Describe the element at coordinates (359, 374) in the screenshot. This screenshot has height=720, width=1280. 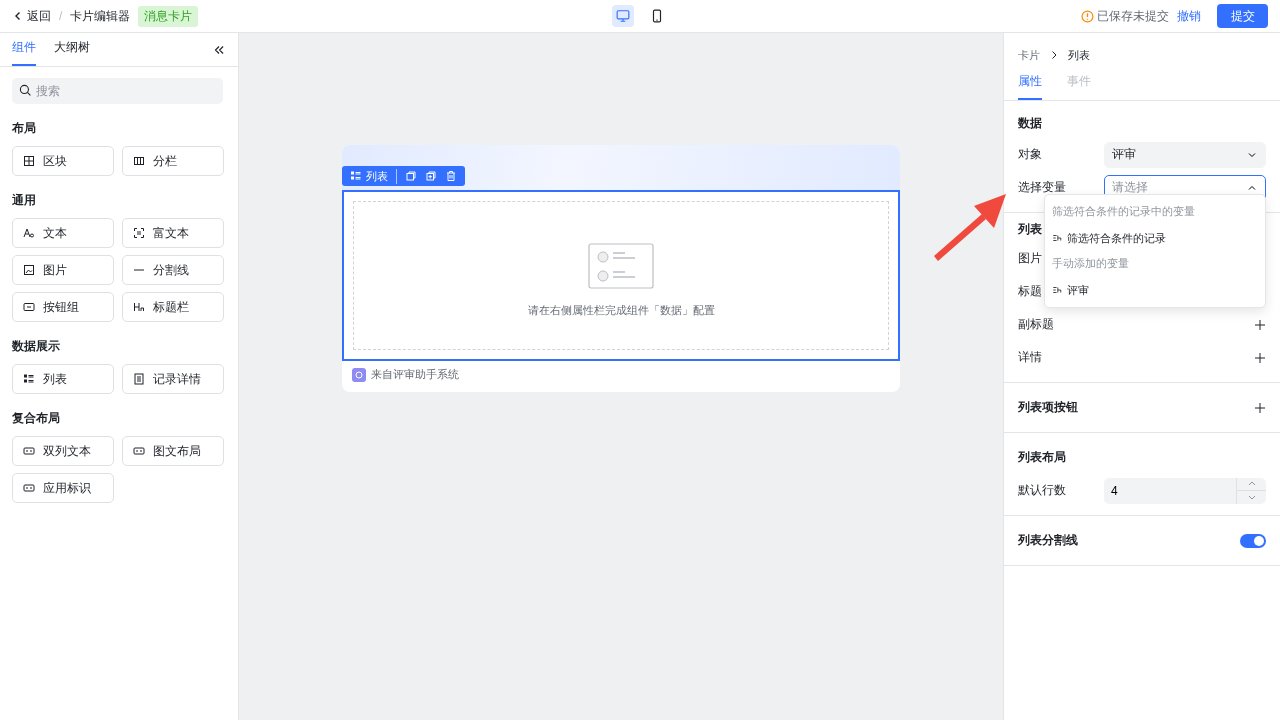
I see `app-icon` at that location.